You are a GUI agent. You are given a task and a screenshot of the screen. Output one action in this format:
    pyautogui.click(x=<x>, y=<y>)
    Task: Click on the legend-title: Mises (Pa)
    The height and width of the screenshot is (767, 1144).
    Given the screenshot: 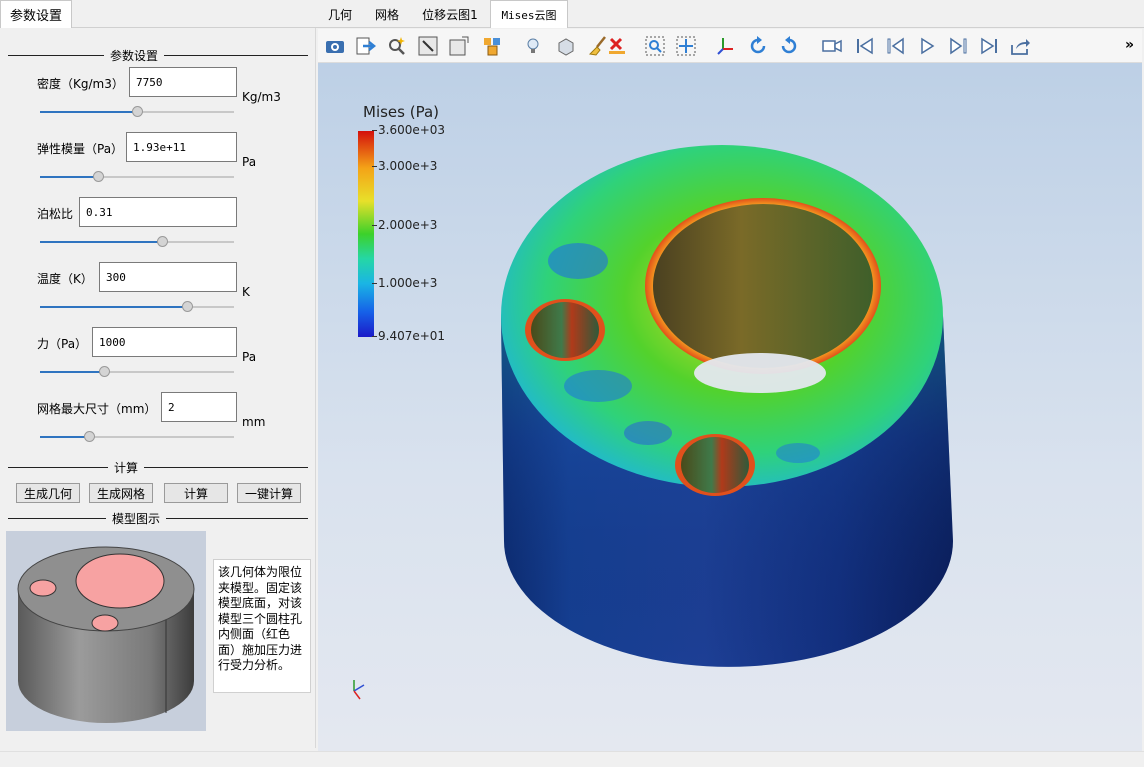 What is the action you would take?
    pyautogui.click(x=401, y=112)
    